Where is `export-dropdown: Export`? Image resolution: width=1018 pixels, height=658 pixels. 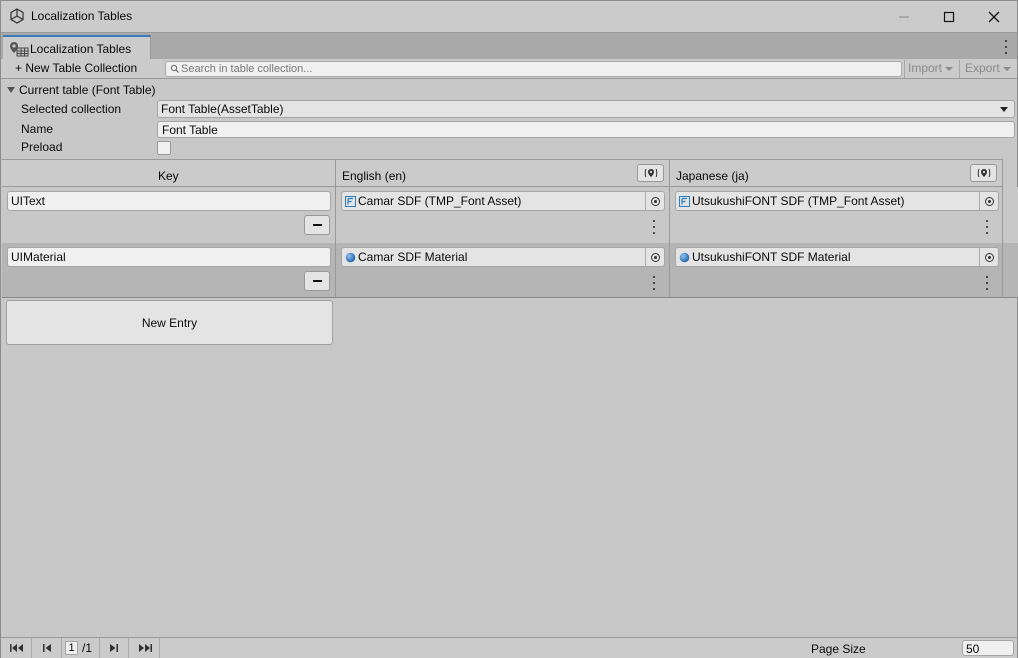 export-dropdown: Export is located at coordinates (988, 68).